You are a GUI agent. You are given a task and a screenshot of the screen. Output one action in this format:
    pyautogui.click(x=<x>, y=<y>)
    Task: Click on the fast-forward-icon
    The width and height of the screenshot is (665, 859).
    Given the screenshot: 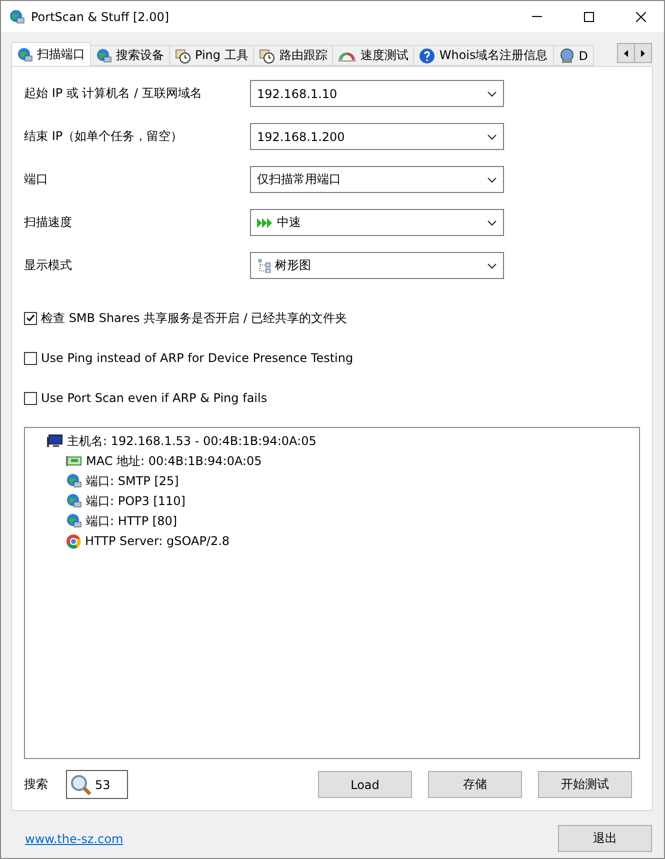 What is the action you would take?
    pyautogui.click(x=265, y=223)
    